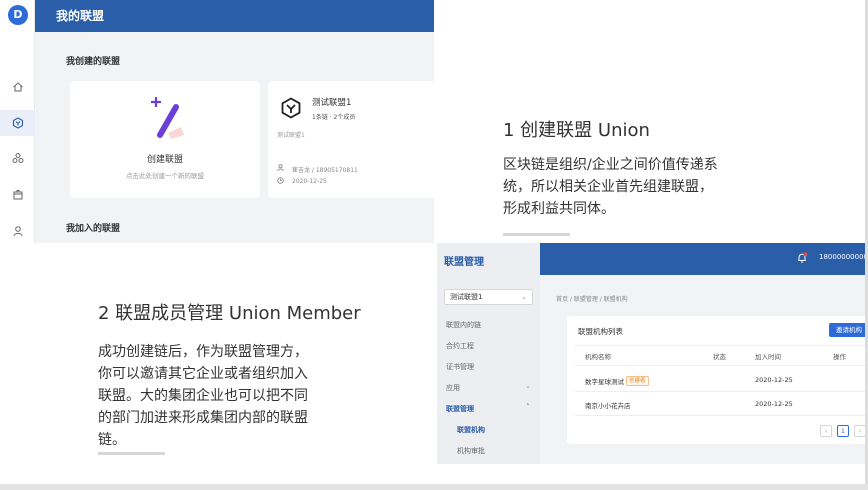  I want to click on column-header: 操作, so click(839, 357).